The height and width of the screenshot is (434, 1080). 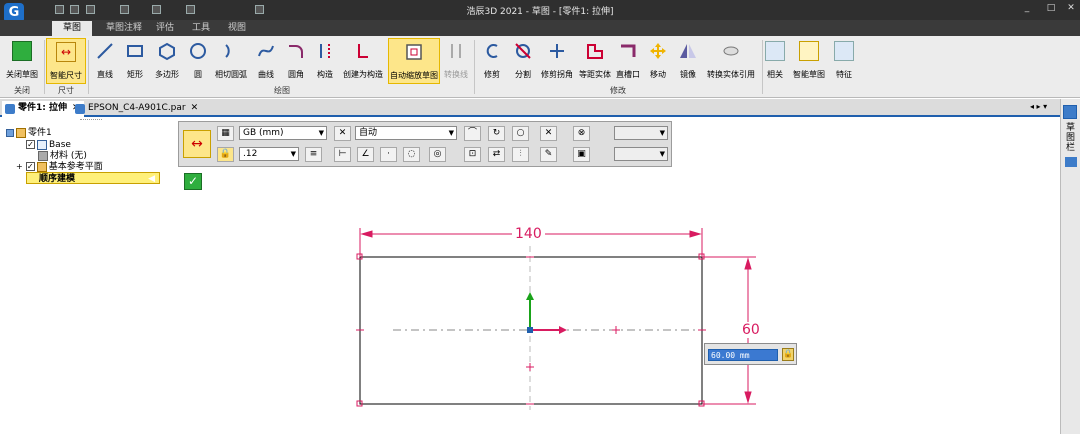 What do you see at coordinates (528, 234) in the screenshot?
I see `width-dimension-value: 140` at bounding box center [528, 234].